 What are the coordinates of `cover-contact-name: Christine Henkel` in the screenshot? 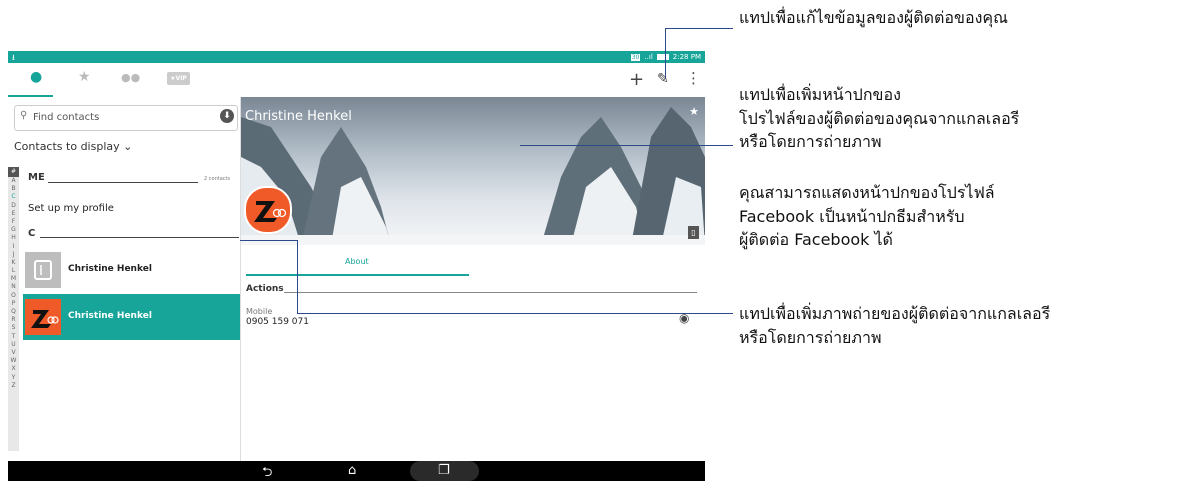 It's located at (298, 116).